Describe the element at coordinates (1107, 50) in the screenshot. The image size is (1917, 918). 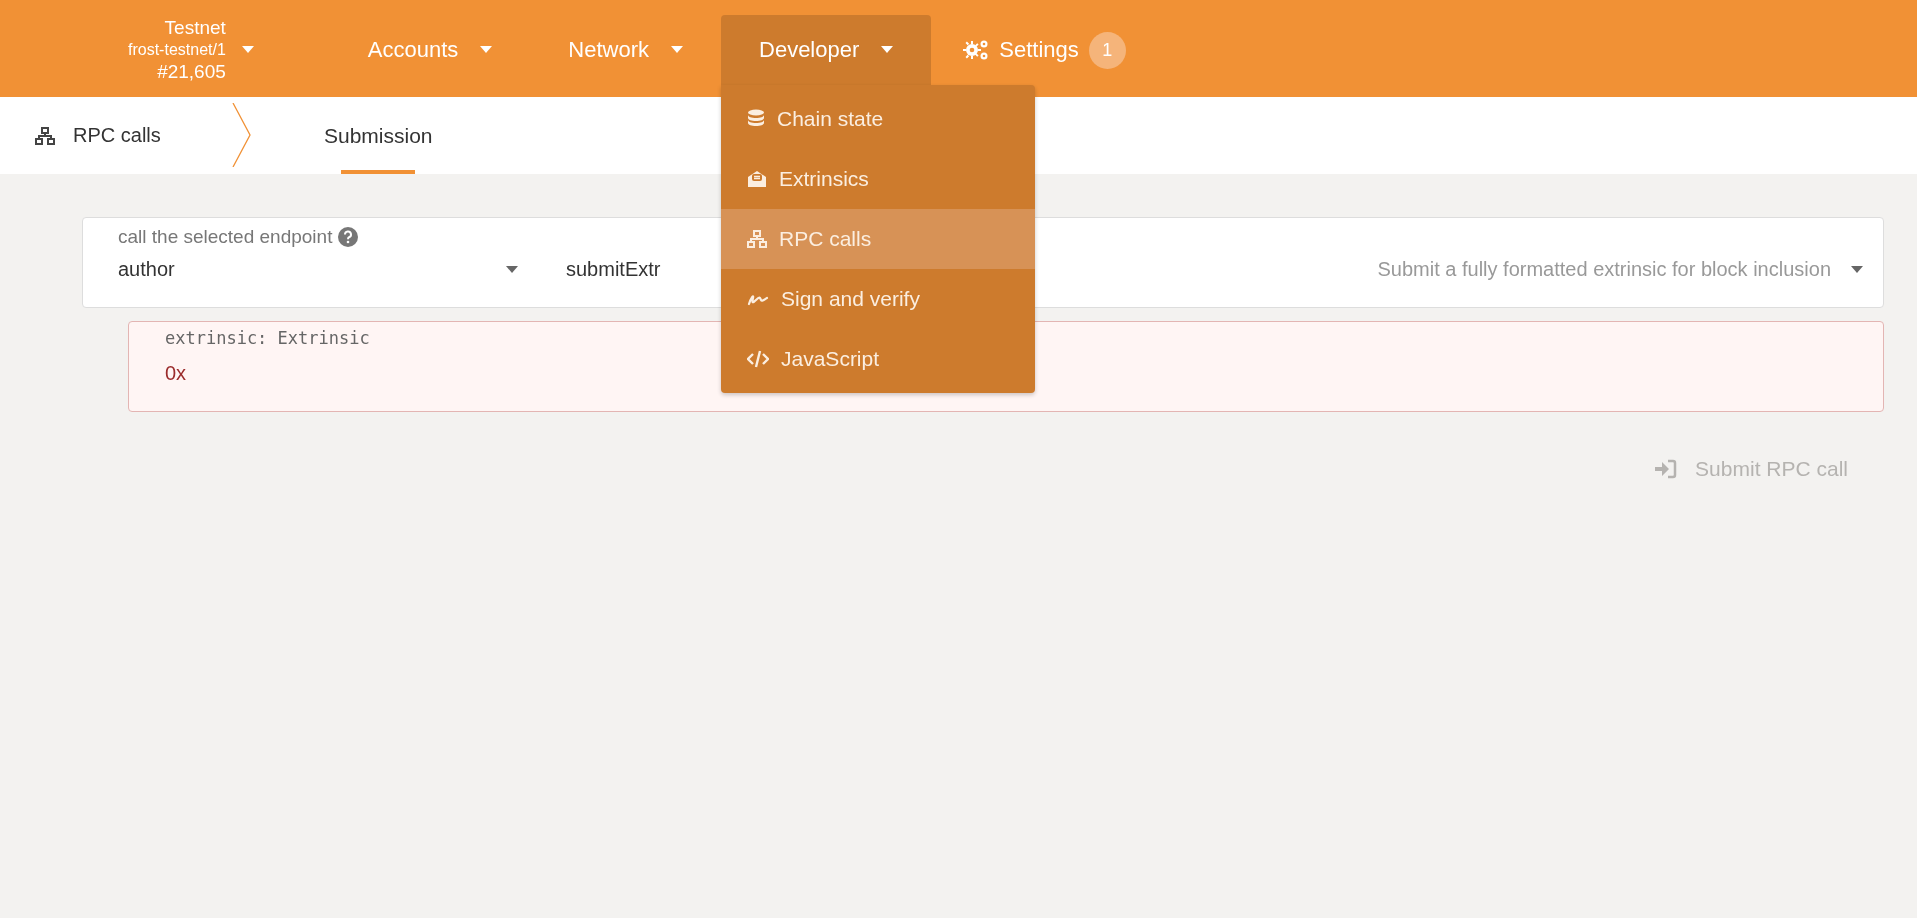
I see `notification-badge: 1` at that location.